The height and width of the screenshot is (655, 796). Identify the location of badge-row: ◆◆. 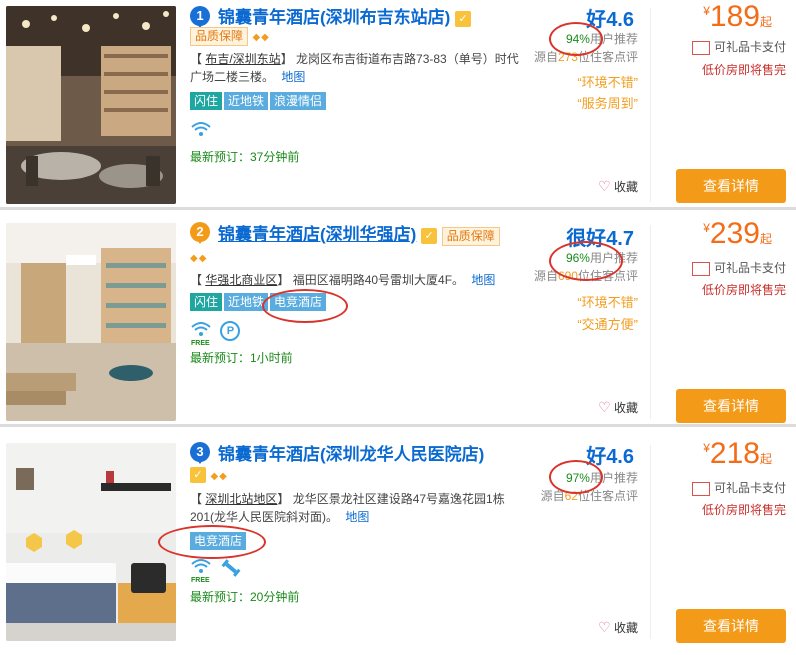
(198, 257).